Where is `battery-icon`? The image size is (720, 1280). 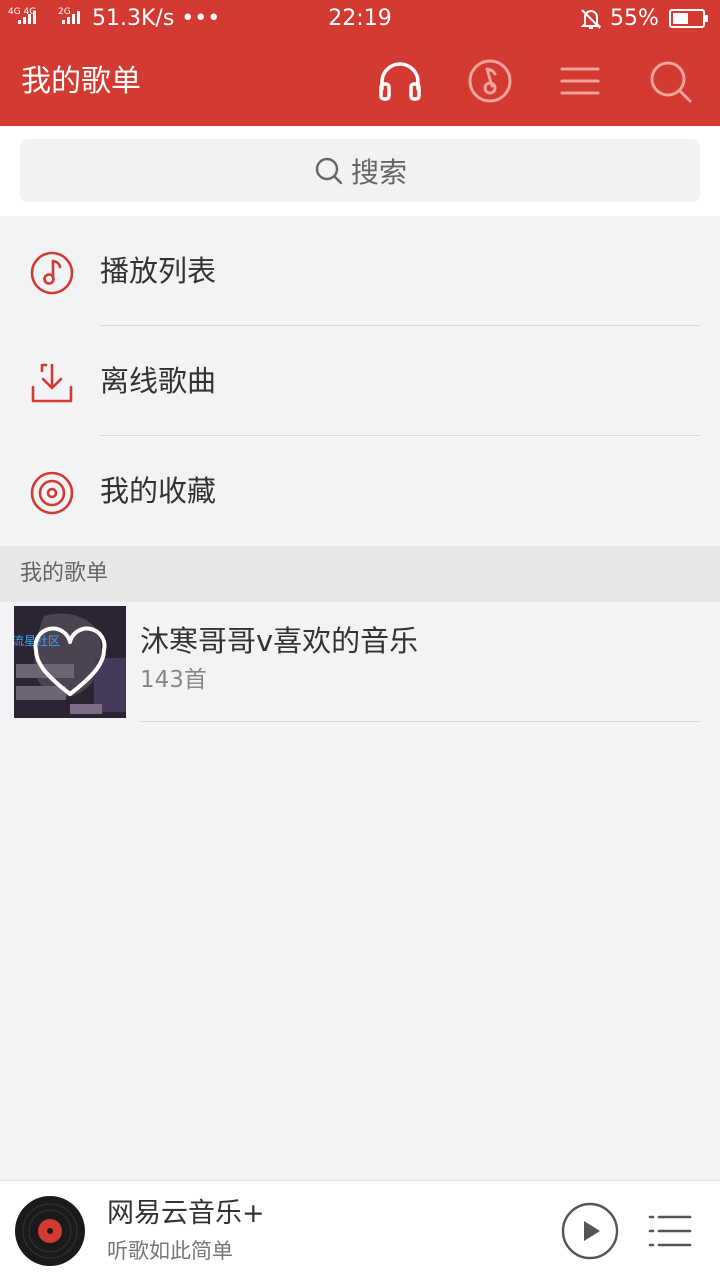 battery-icon is located at coordinates (688, 18).